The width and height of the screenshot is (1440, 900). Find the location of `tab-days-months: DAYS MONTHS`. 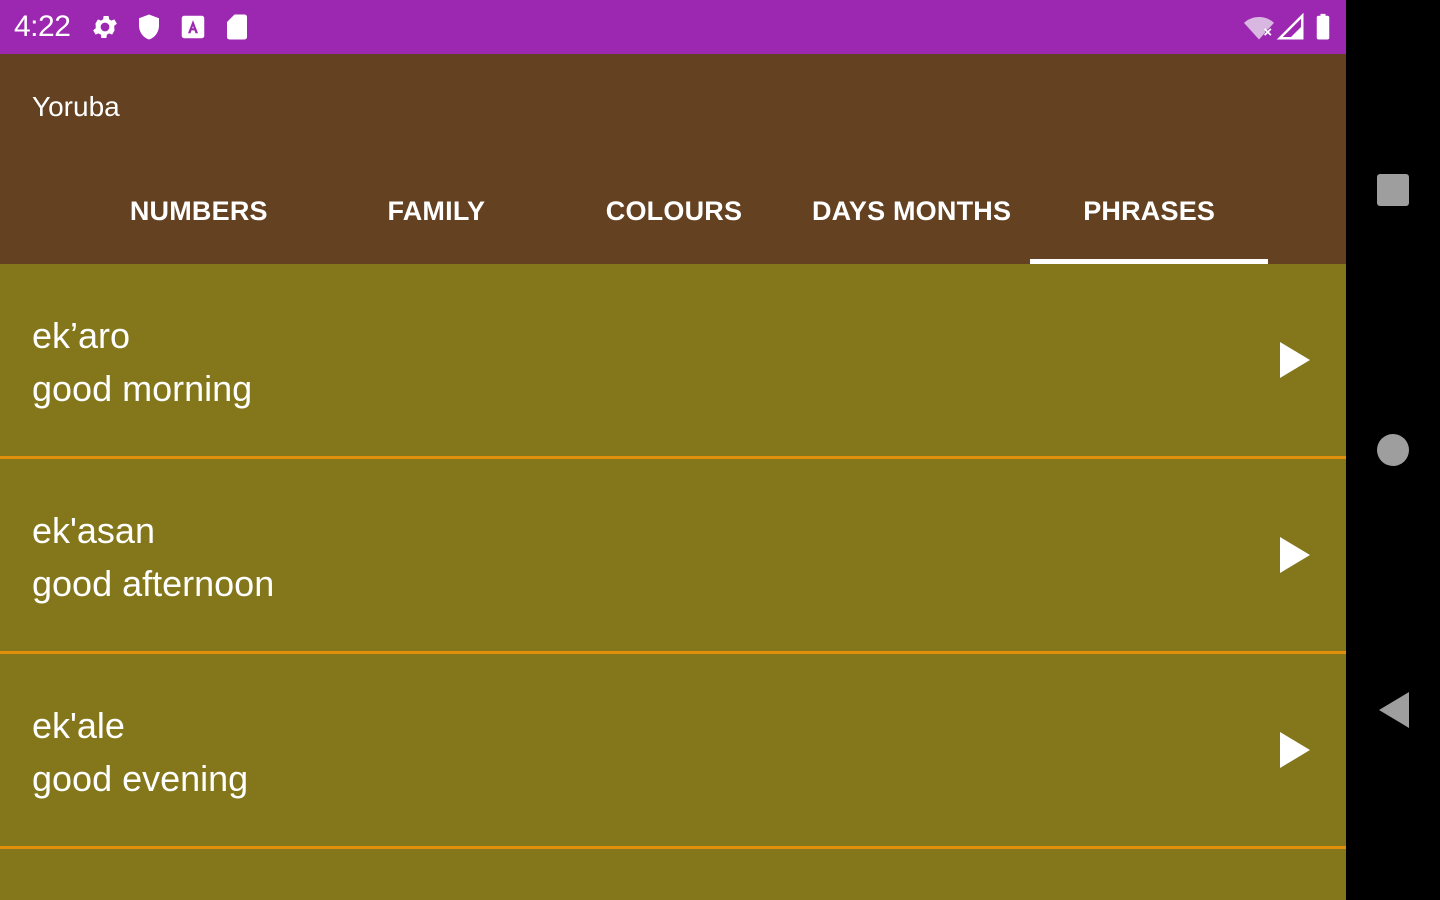

tab-days-months: DAYS MONTHS is located at coordinates (912, 219).